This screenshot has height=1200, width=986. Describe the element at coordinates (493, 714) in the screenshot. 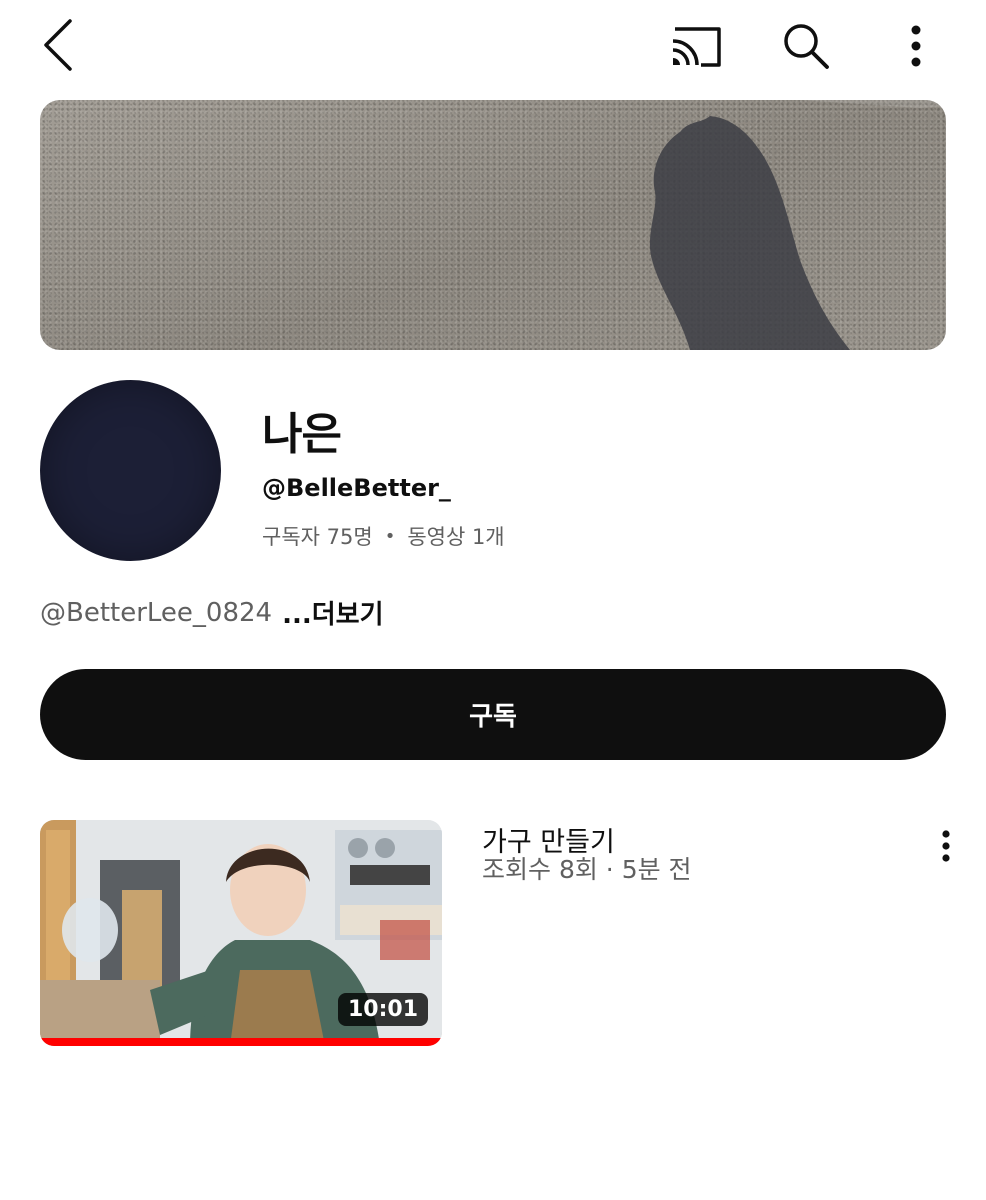

I see `subscribe-button: 구독` at that location.